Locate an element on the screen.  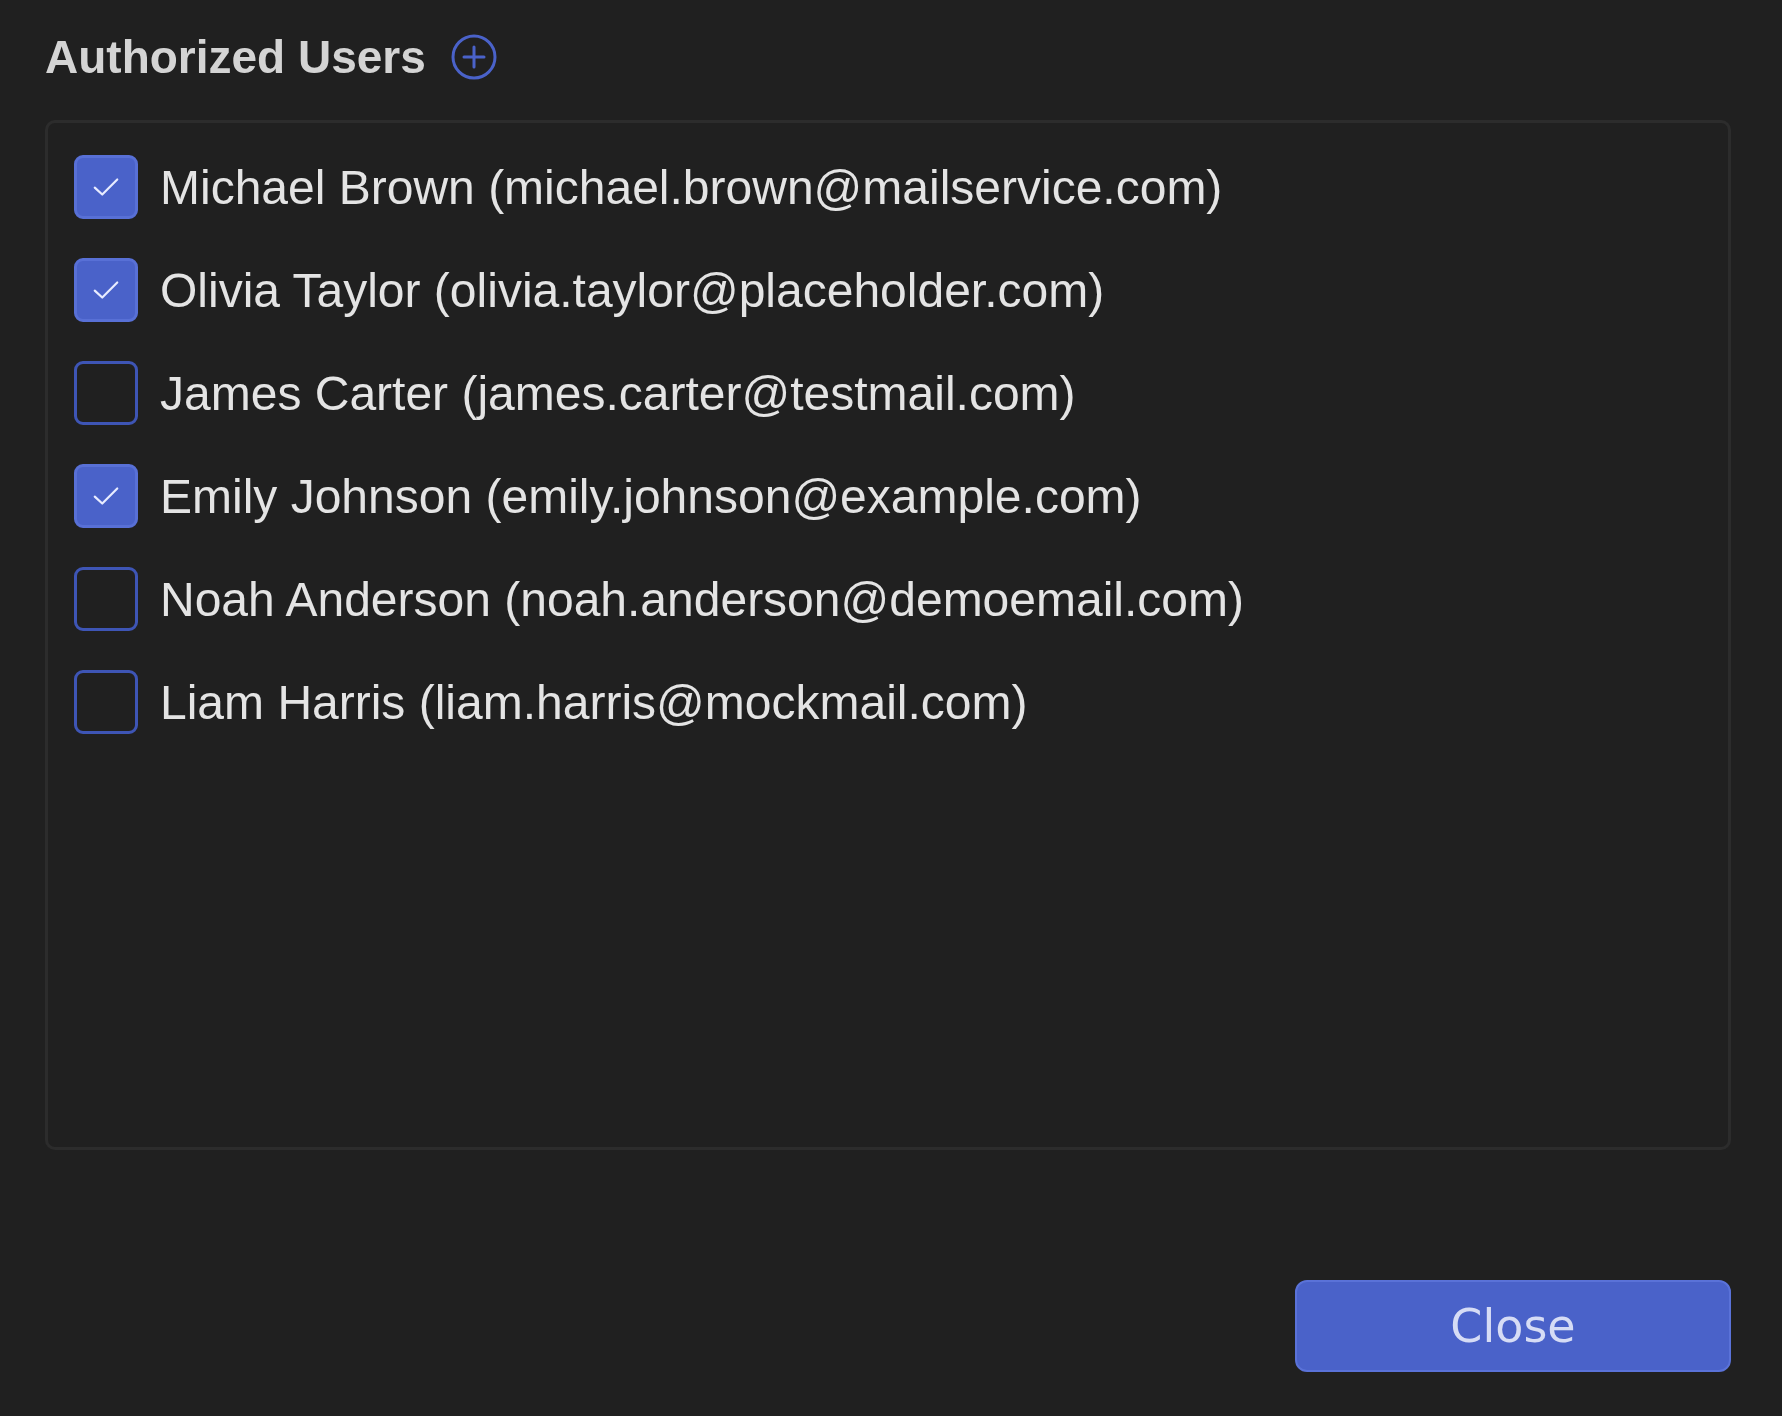
user-label: Olivia Taylor (olivia.taylor@placeholder.com) is located at coordinates (632, 290).